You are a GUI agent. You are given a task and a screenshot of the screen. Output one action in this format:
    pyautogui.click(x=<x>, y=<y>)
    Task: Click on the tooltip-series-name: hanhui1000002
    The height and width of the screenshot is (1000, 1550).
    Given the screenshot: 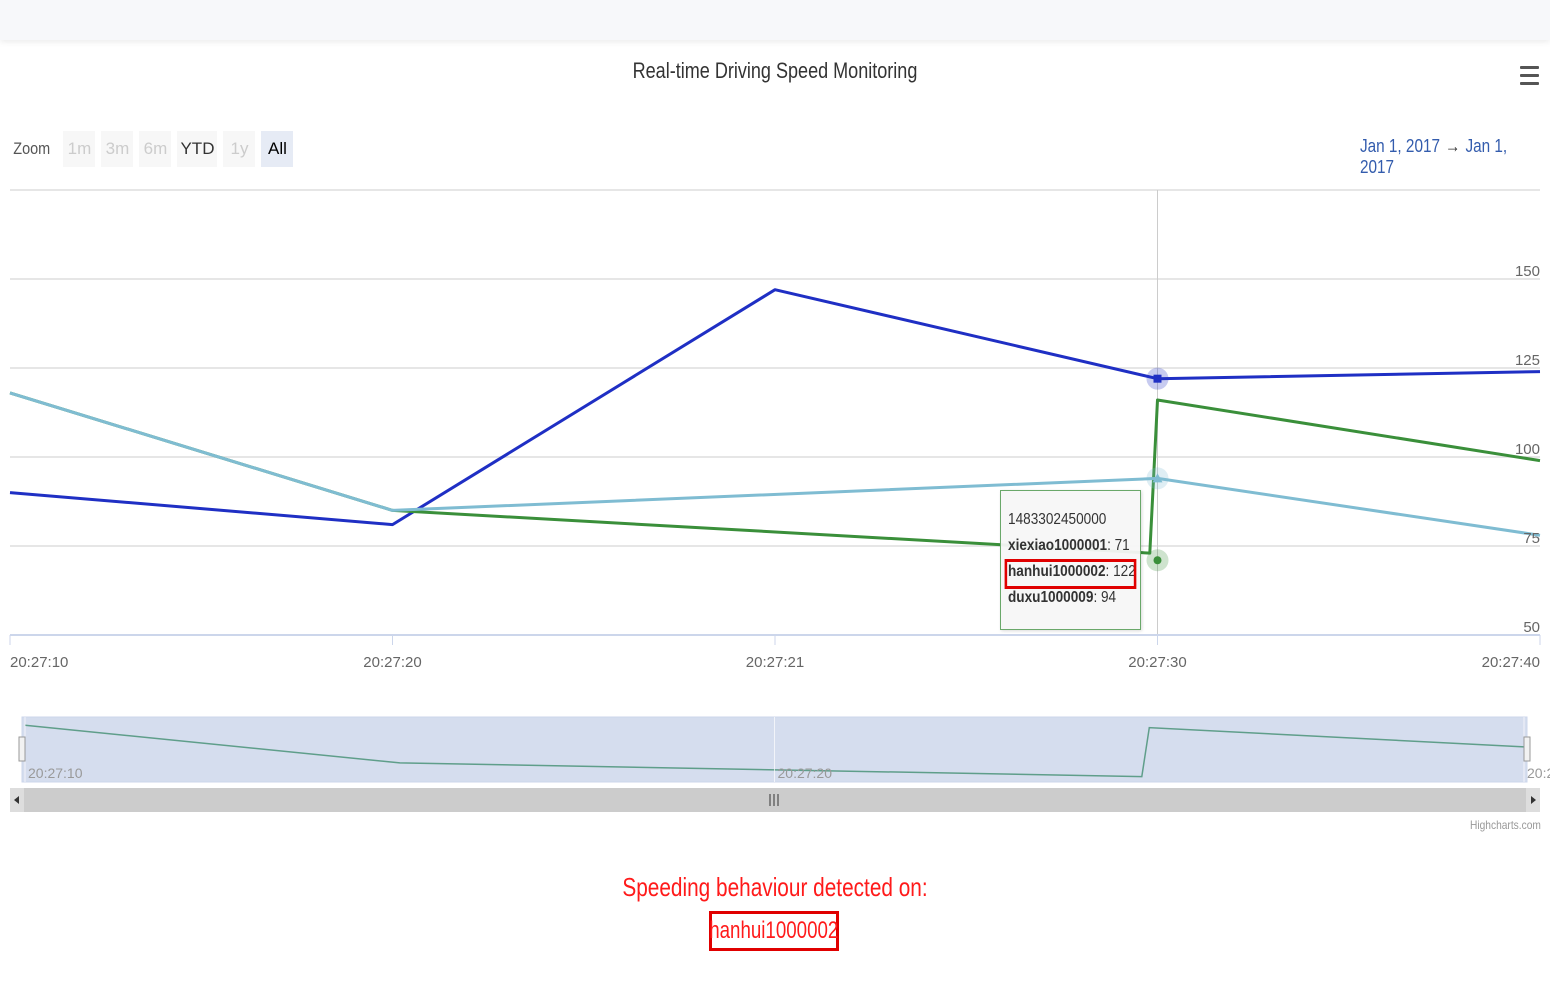 What is the action you would take?
    pyautogui.click(x=1057, y=571)
    